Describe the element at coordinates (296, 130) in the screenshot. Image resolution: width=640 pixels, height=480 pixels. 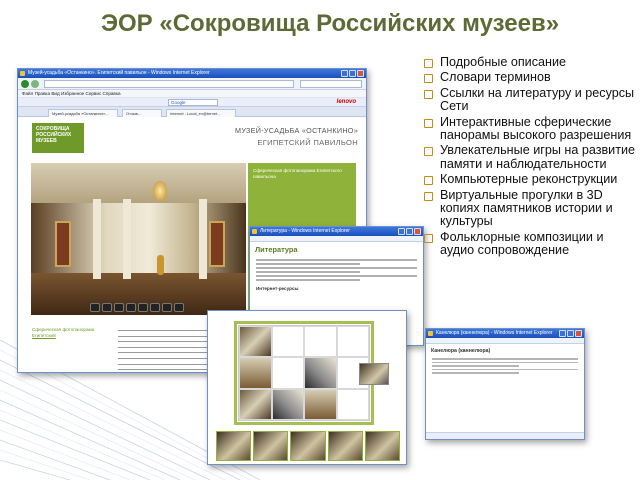
I see `museum-name: МУЗЕЙ-УСАДЬБА «ОСТАНКИНО»` at that location.